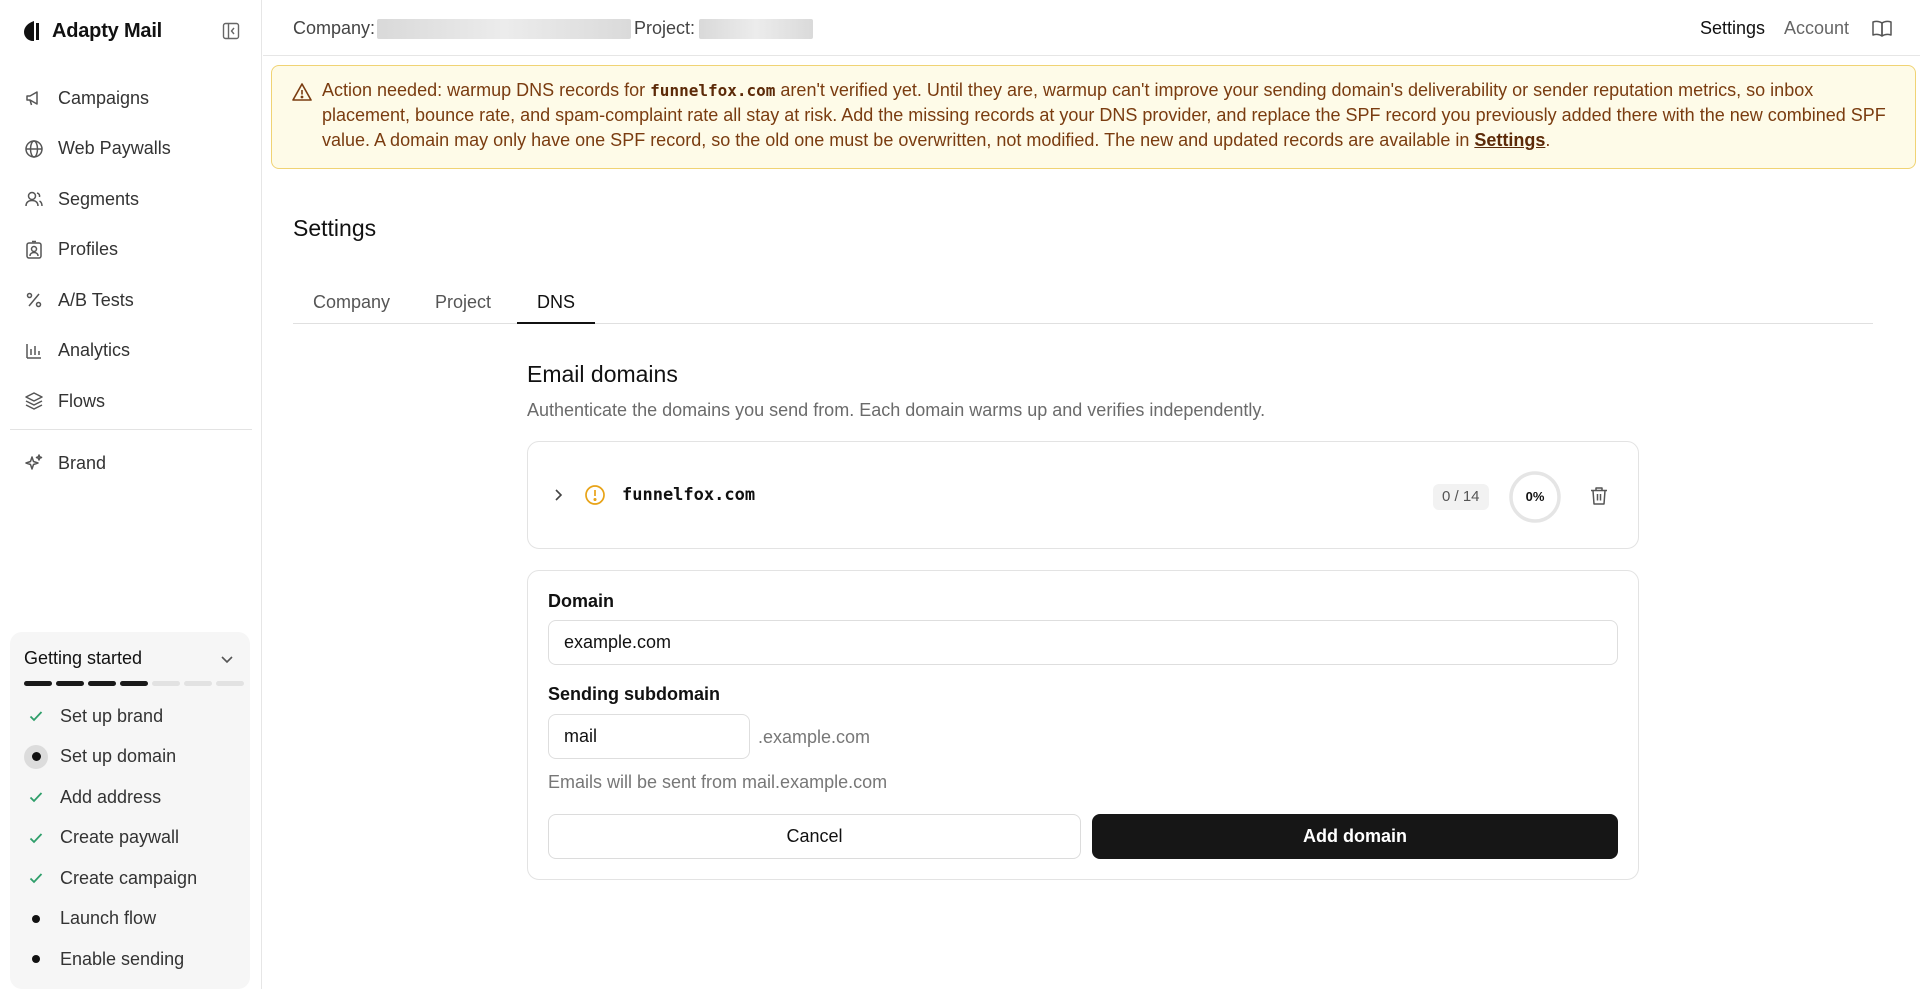  Describe the element at coordinates (634, 694) in the screenshot. I see `subdomain-label: Sending subdomain` at that location.